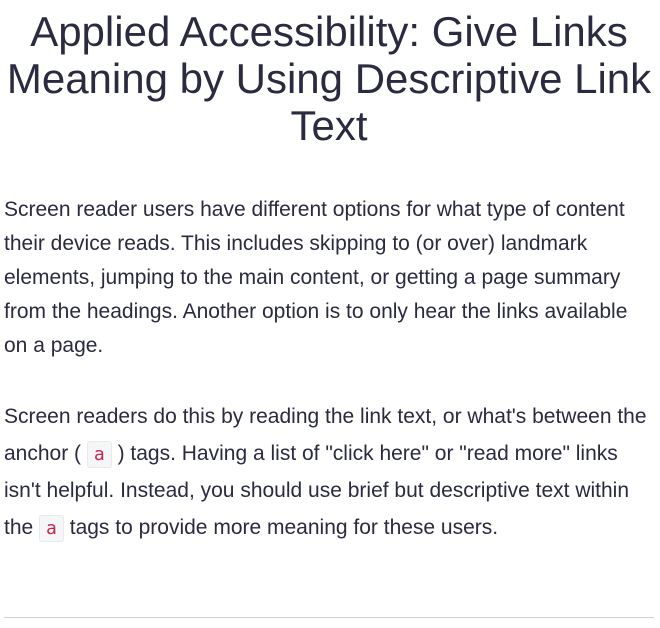  Describe the element at coordinates (99, 454) in the screenshot. I see `anchor-tag-code: a` at that location.